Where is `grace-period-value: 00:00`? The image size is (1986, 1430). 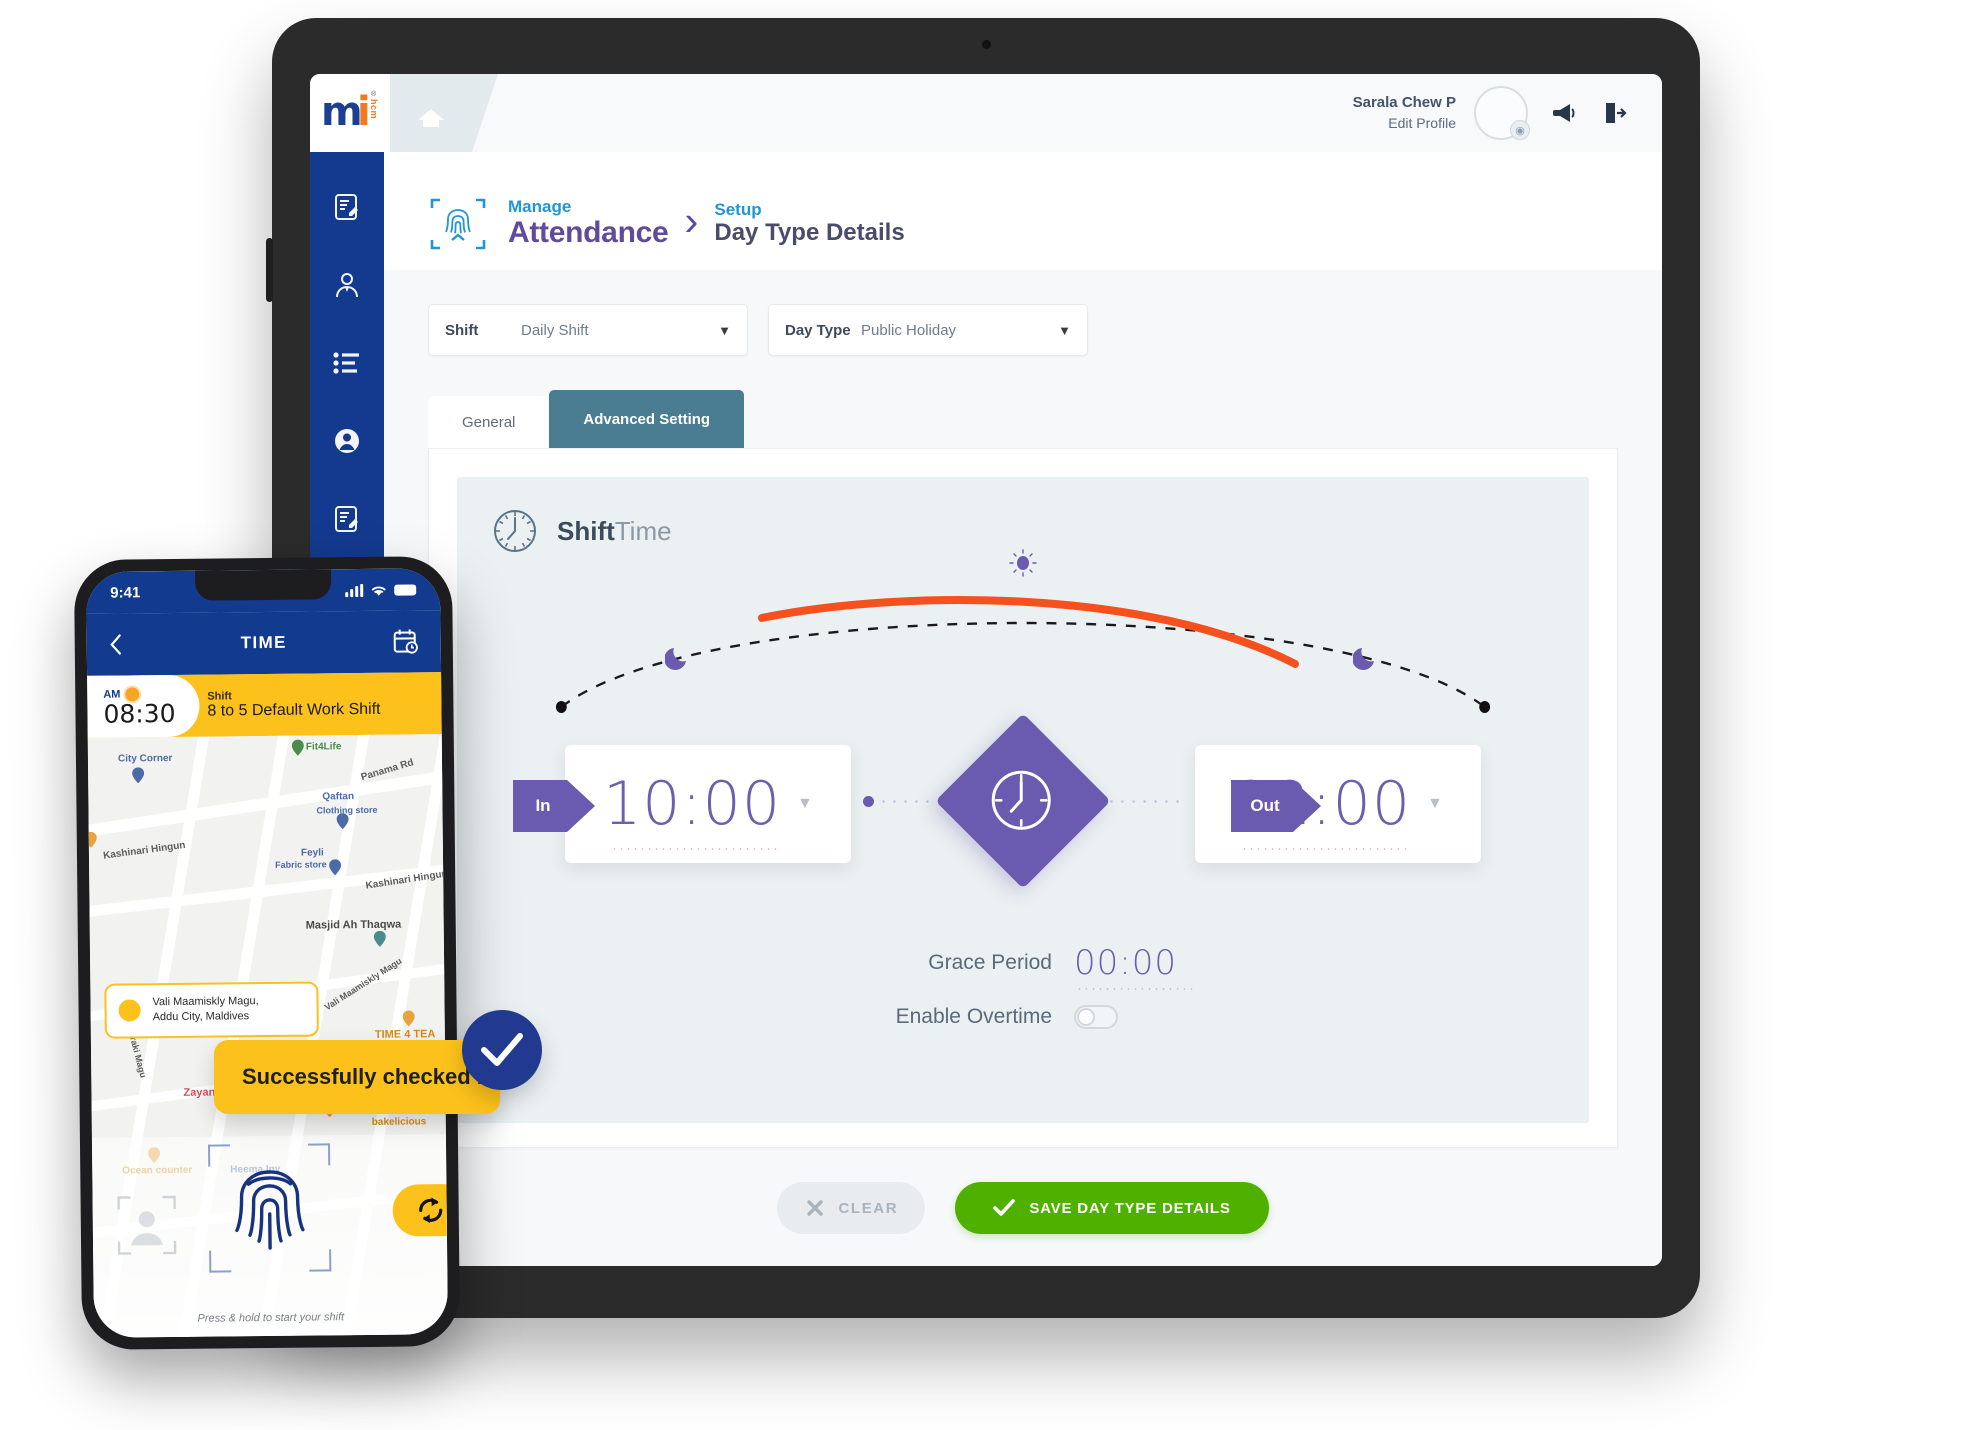 grace-period-value: 00:00 is located at coordinates (1125, 963).